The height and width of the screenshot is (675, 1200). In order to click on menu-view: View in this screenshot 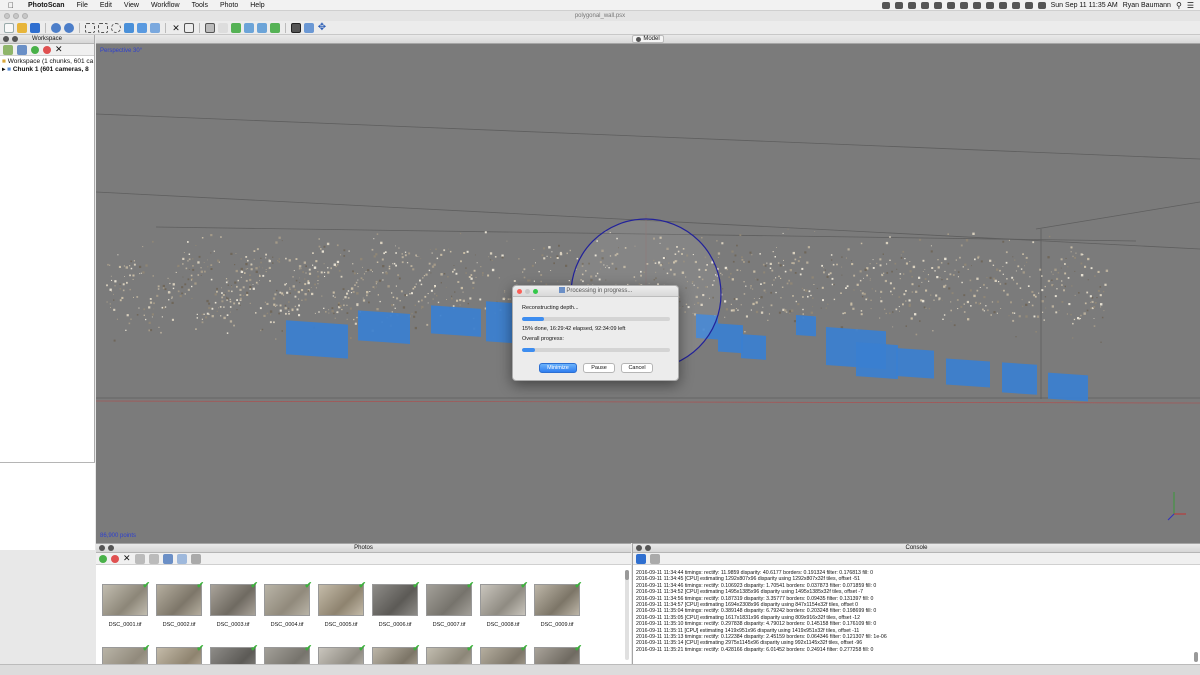, I will do `click(131, 5)`.